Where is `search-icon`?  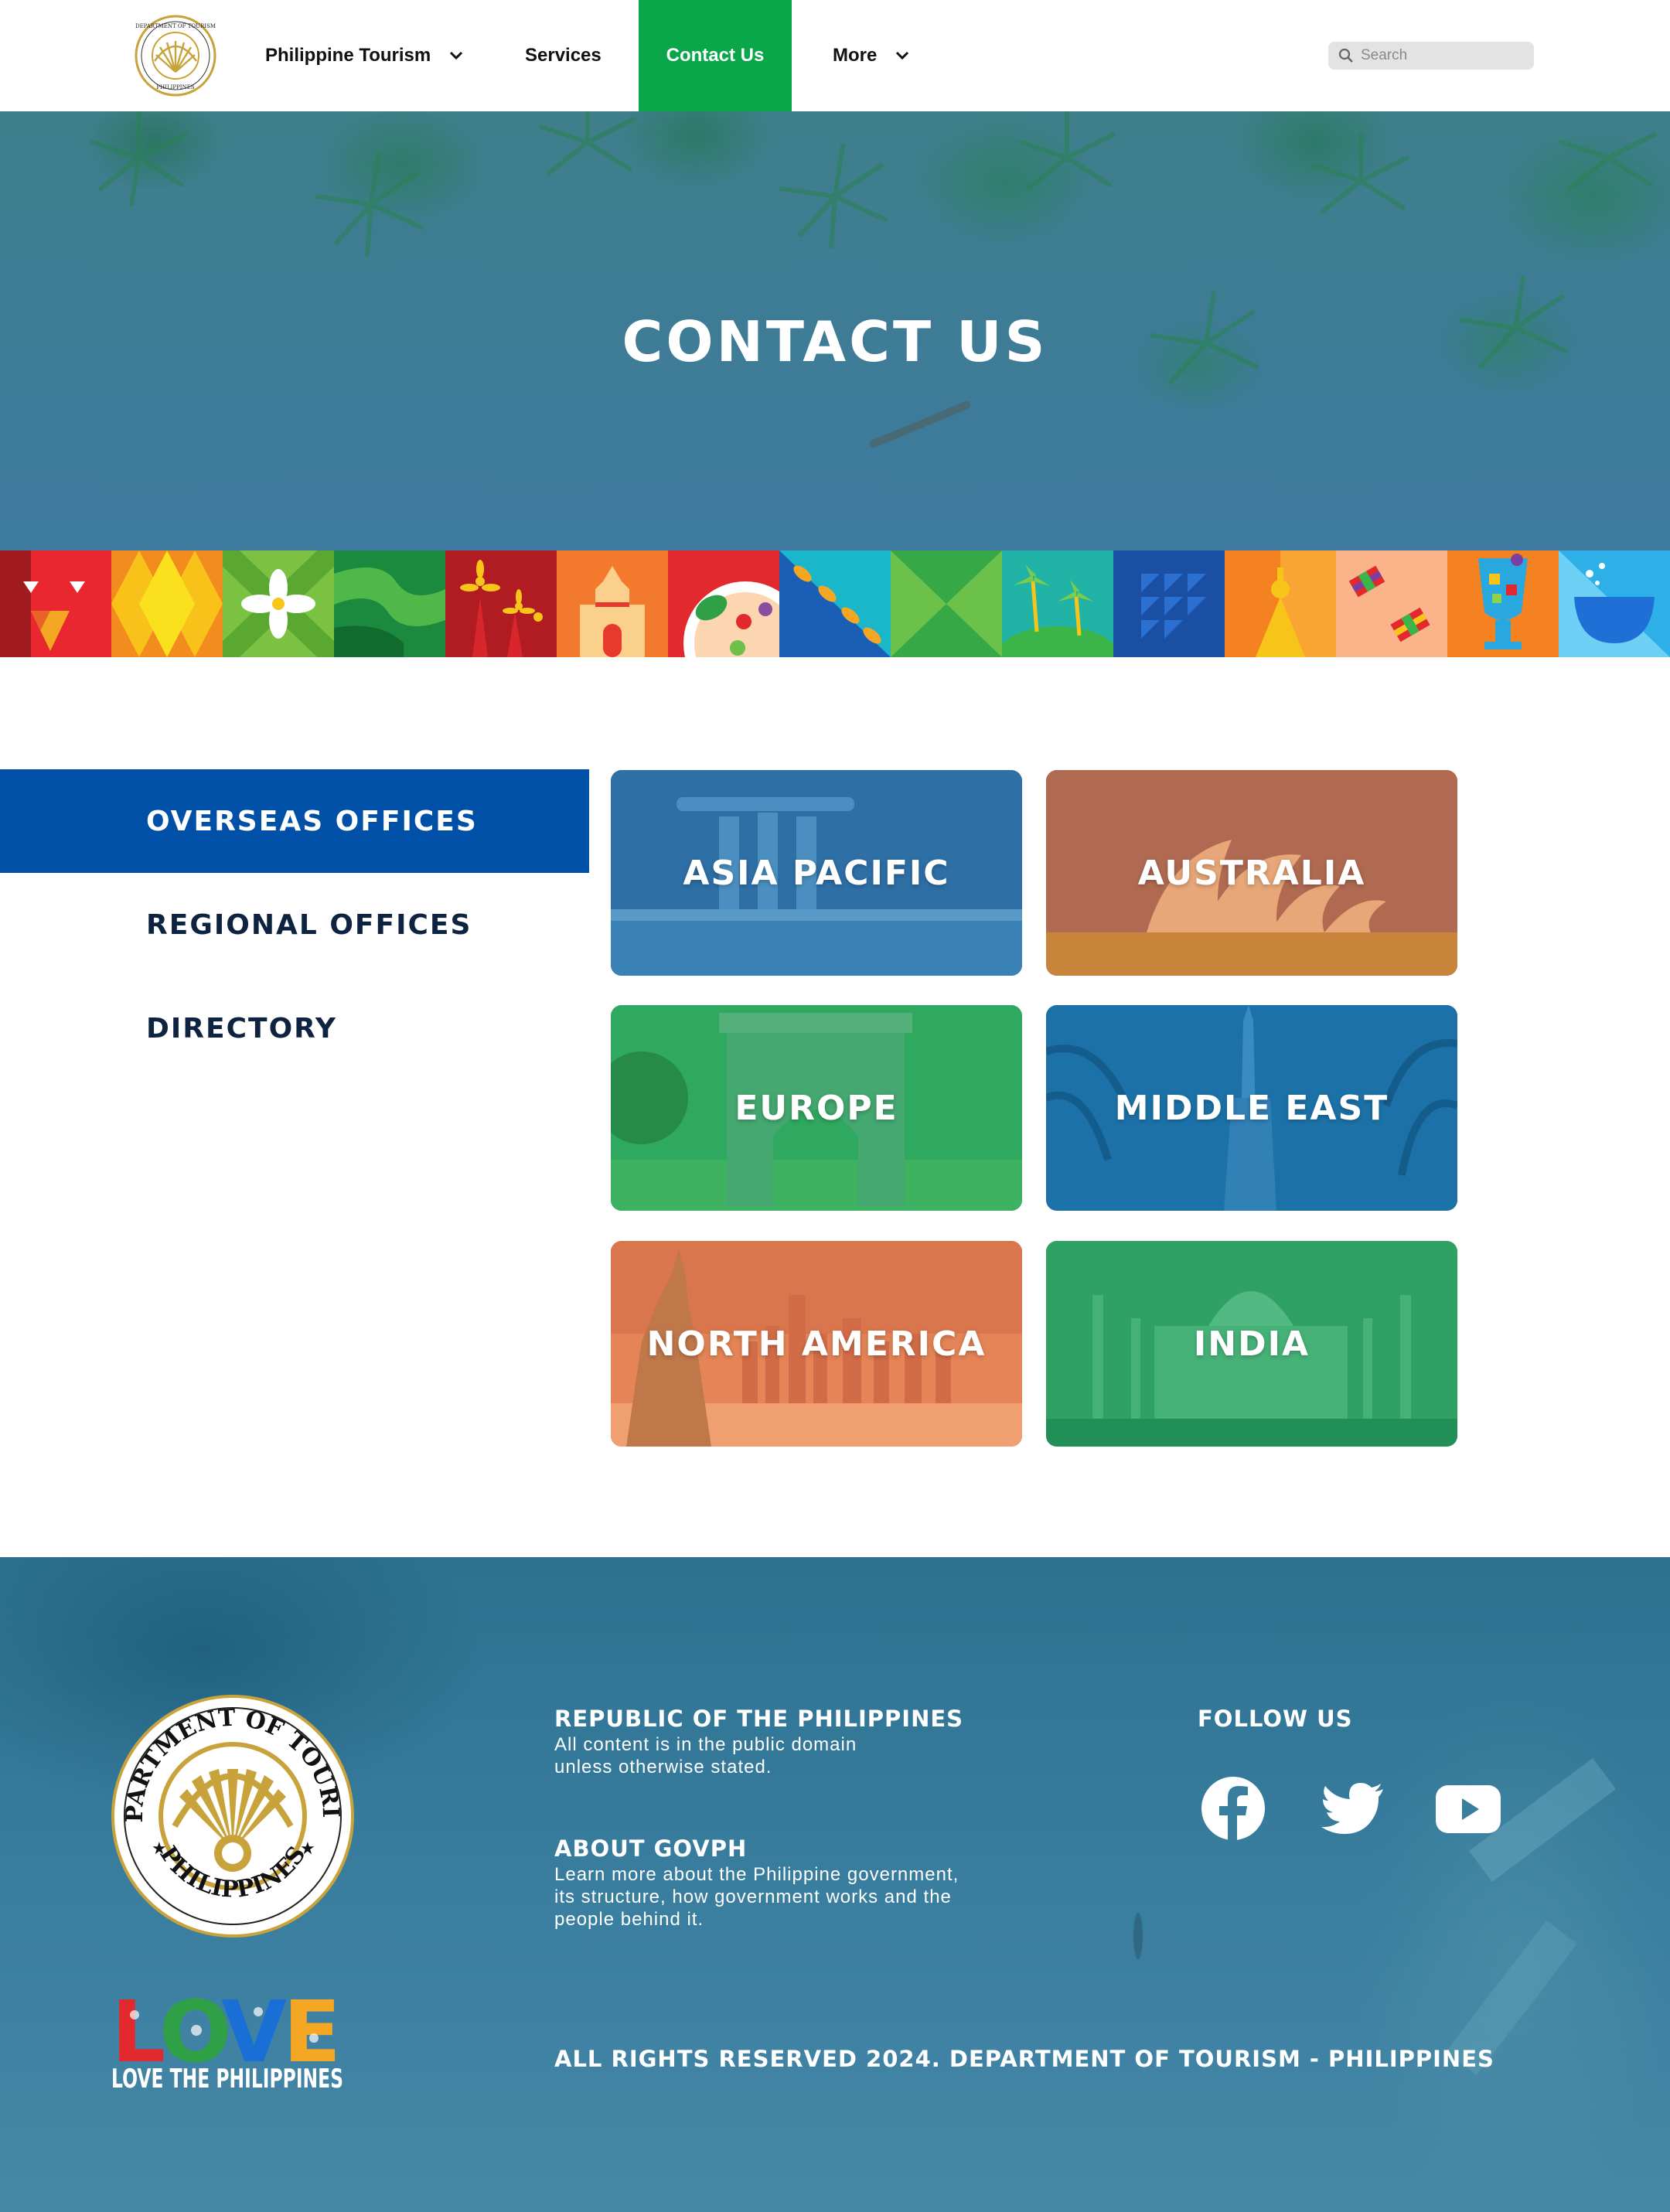
search-icon is located at coordinates (1345, 56).